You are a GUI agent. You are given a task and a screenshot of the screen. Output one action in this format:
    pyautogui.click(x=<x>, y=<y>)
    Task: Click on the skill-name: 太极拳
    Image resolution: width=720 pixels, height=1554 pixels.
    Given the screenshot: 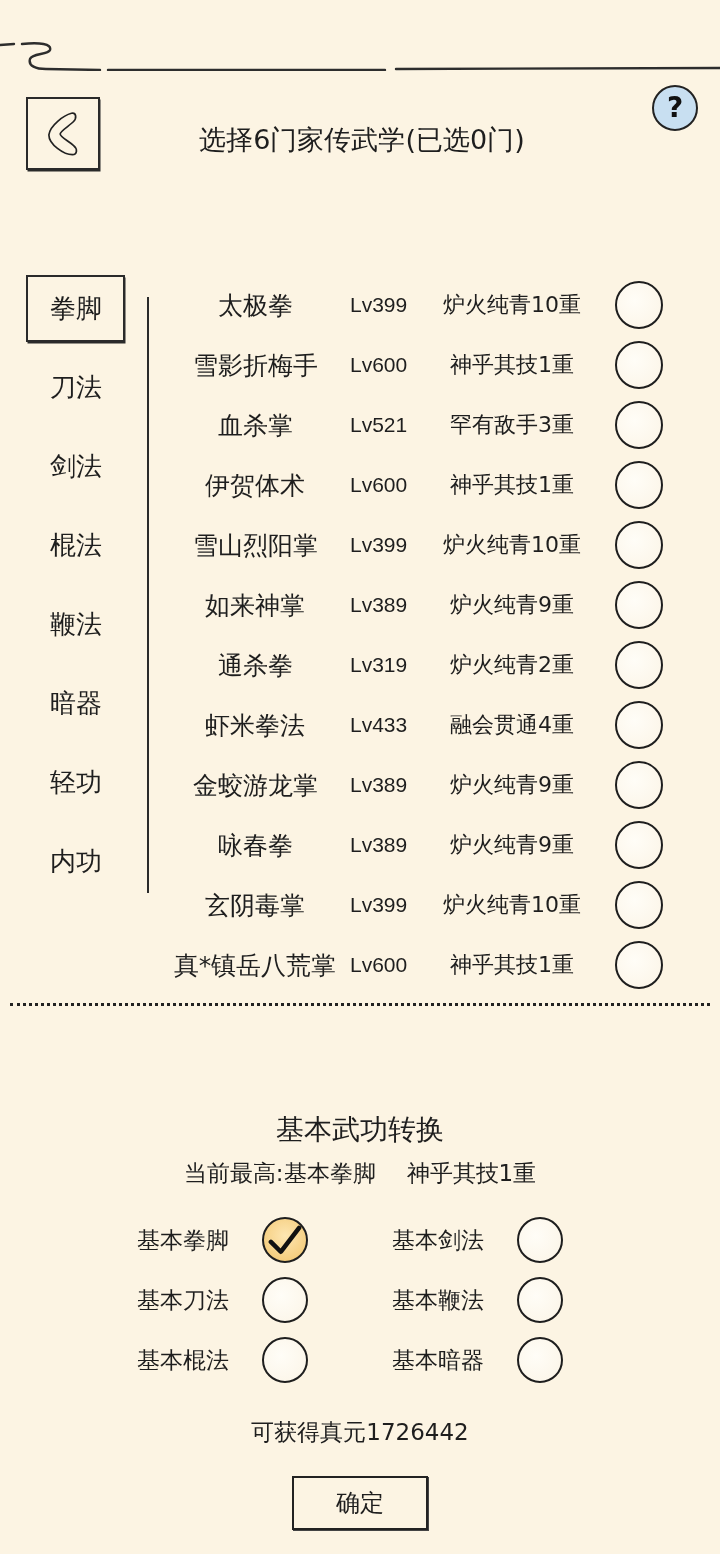 What is the action you would take?
    pyautogui.click(x=255, y=305)
    